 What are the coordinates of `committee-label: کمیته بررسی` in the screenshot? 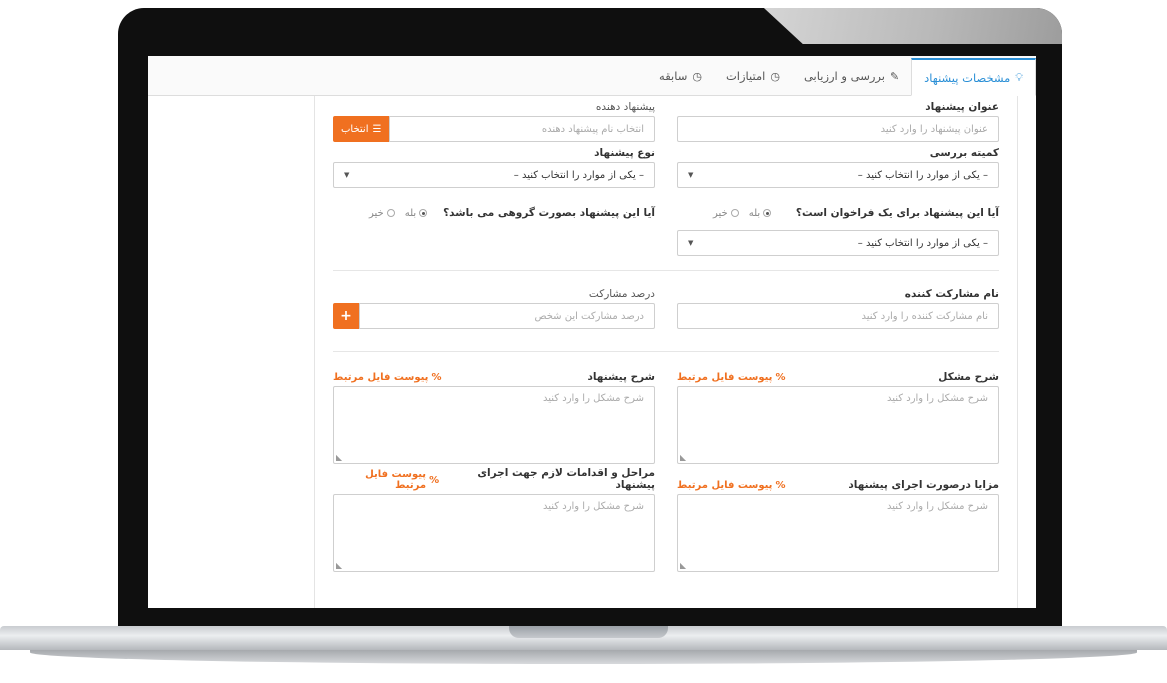 It's located at (964, 153).